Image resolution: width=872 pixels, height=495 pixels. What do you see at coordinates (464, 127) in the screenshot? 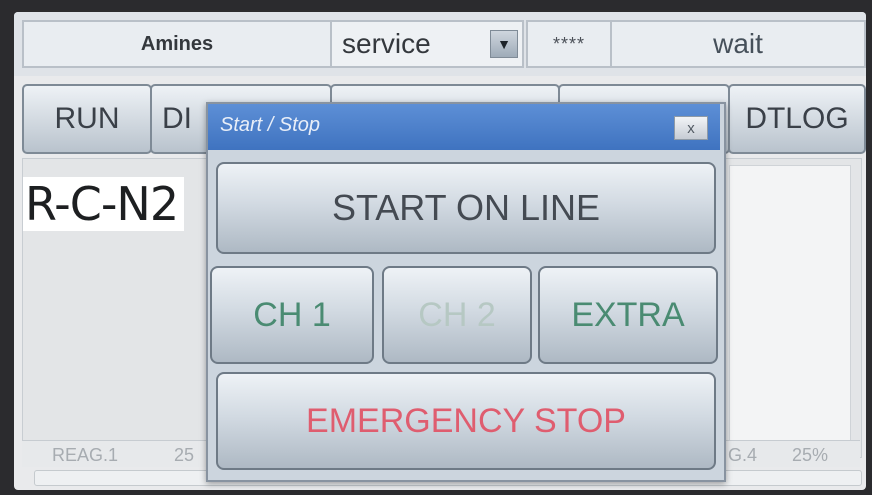
I see `dialog-title-bar: Start / Stop x` at bounding box center [464, 127].